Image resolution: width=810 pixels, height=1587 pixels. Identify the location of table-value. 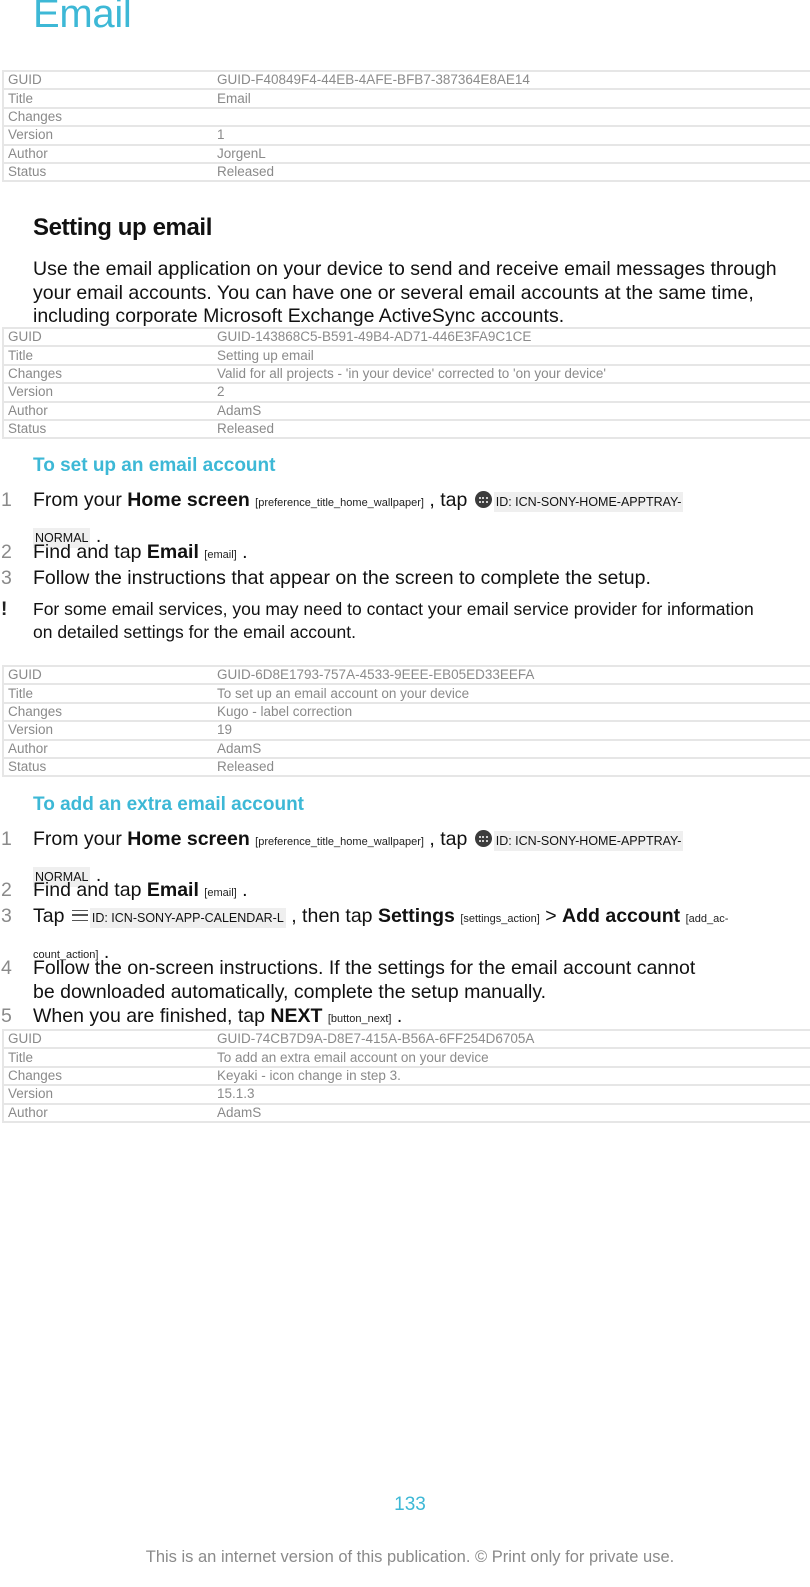
(511, 117).